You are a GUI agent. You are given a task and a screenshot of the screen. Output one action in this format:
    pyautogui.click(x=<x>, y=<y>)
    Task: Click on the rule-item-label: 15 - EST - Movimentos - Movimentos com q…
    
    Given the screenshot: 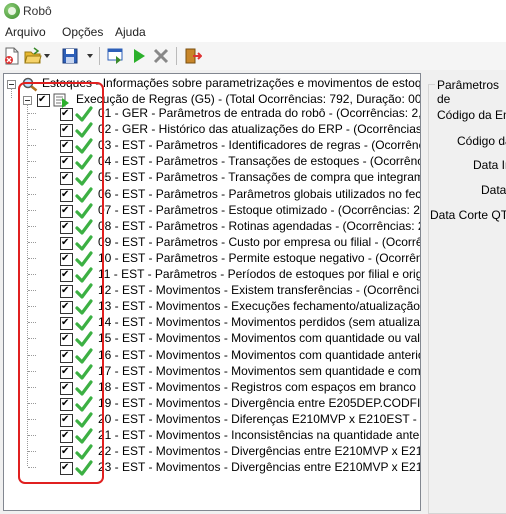 What is the action you would take?
    pyautogui.click(x=259, y=338)
    